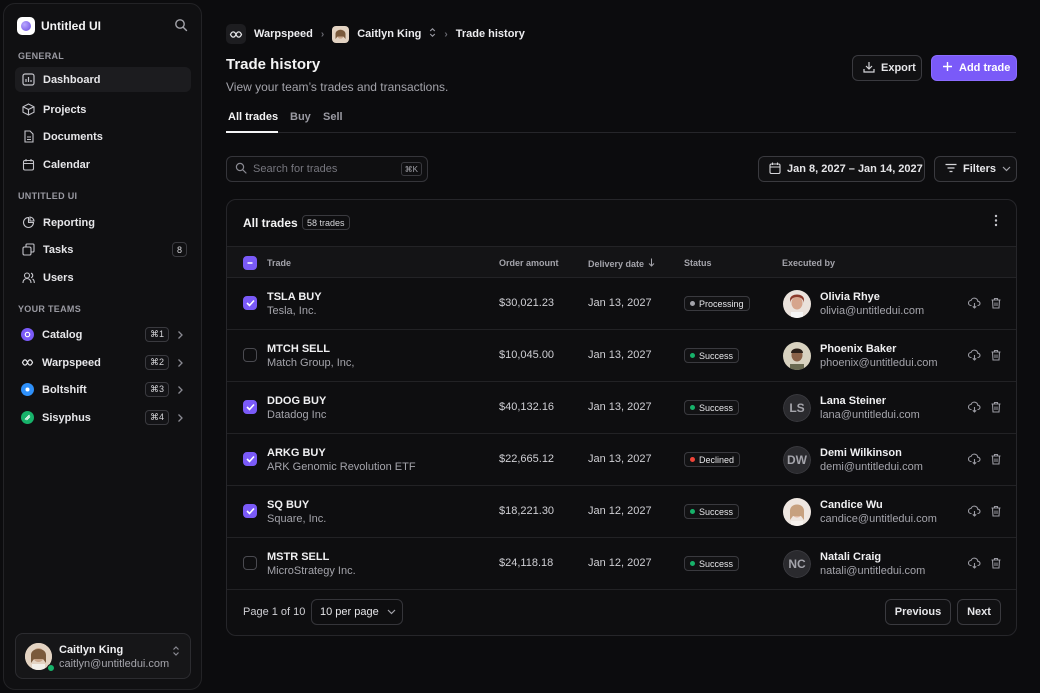  What do you see at coordinates (621, 263) in the screenshot?
I see `column-header-delivery-date: Delivery date` at bounding box center [621, 263].